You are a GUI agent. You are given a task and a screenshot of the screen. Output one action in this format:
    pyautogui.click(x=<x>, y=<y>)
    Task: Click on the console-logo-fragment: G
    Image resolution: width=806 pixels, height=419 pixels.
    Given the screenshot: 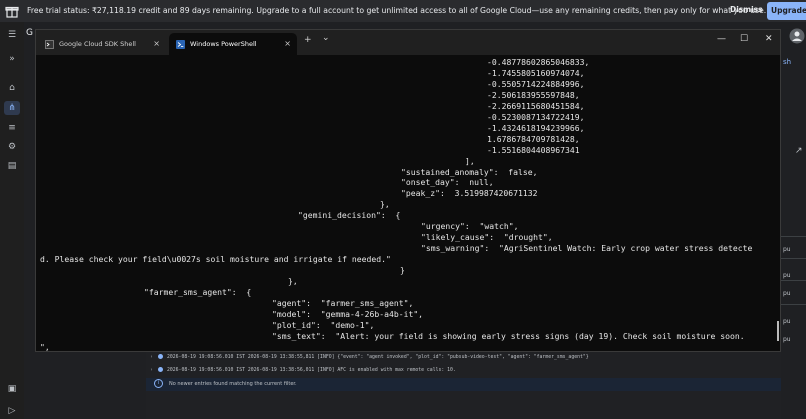 What is the action you would take?
    pyautogui.click(x=29, y=33)
    